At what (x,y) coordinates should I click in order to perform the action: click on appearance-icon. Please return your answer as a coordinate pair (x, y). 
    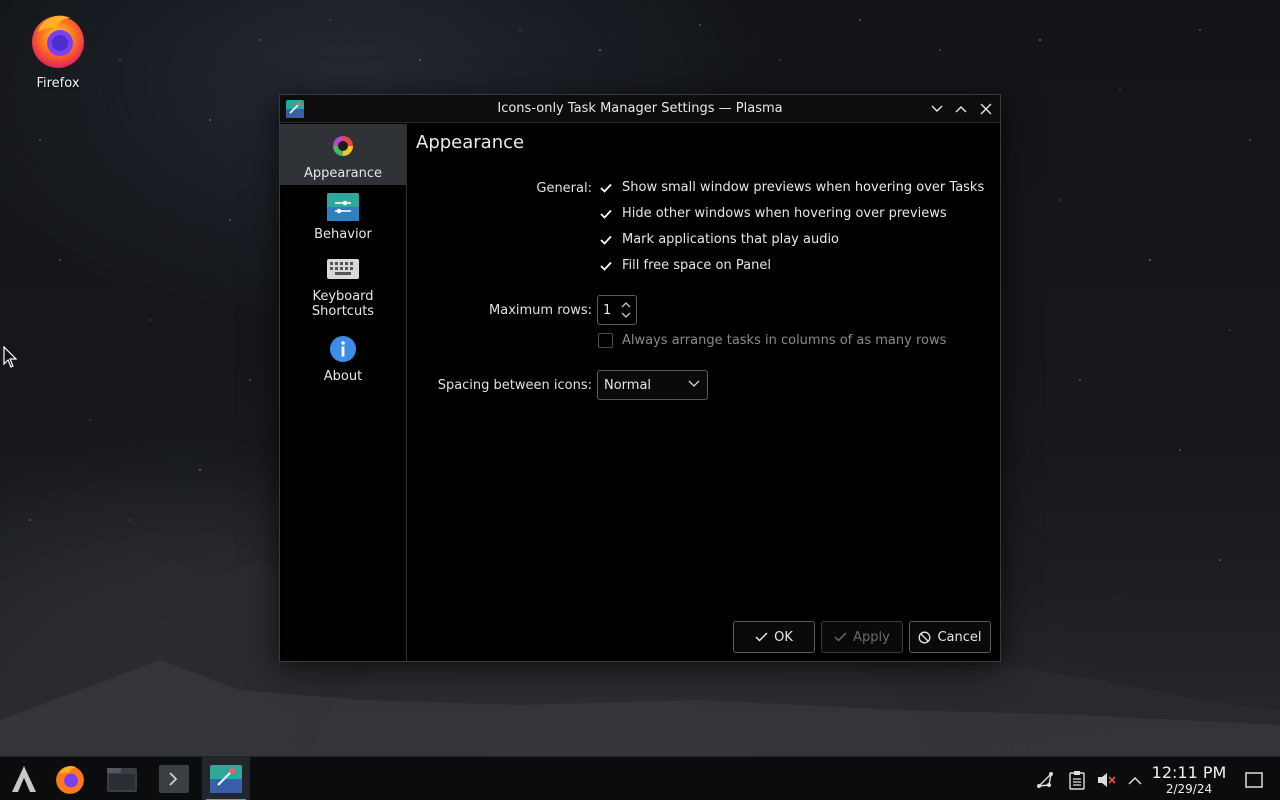
    Looking at the image, I should click on (343, 146).